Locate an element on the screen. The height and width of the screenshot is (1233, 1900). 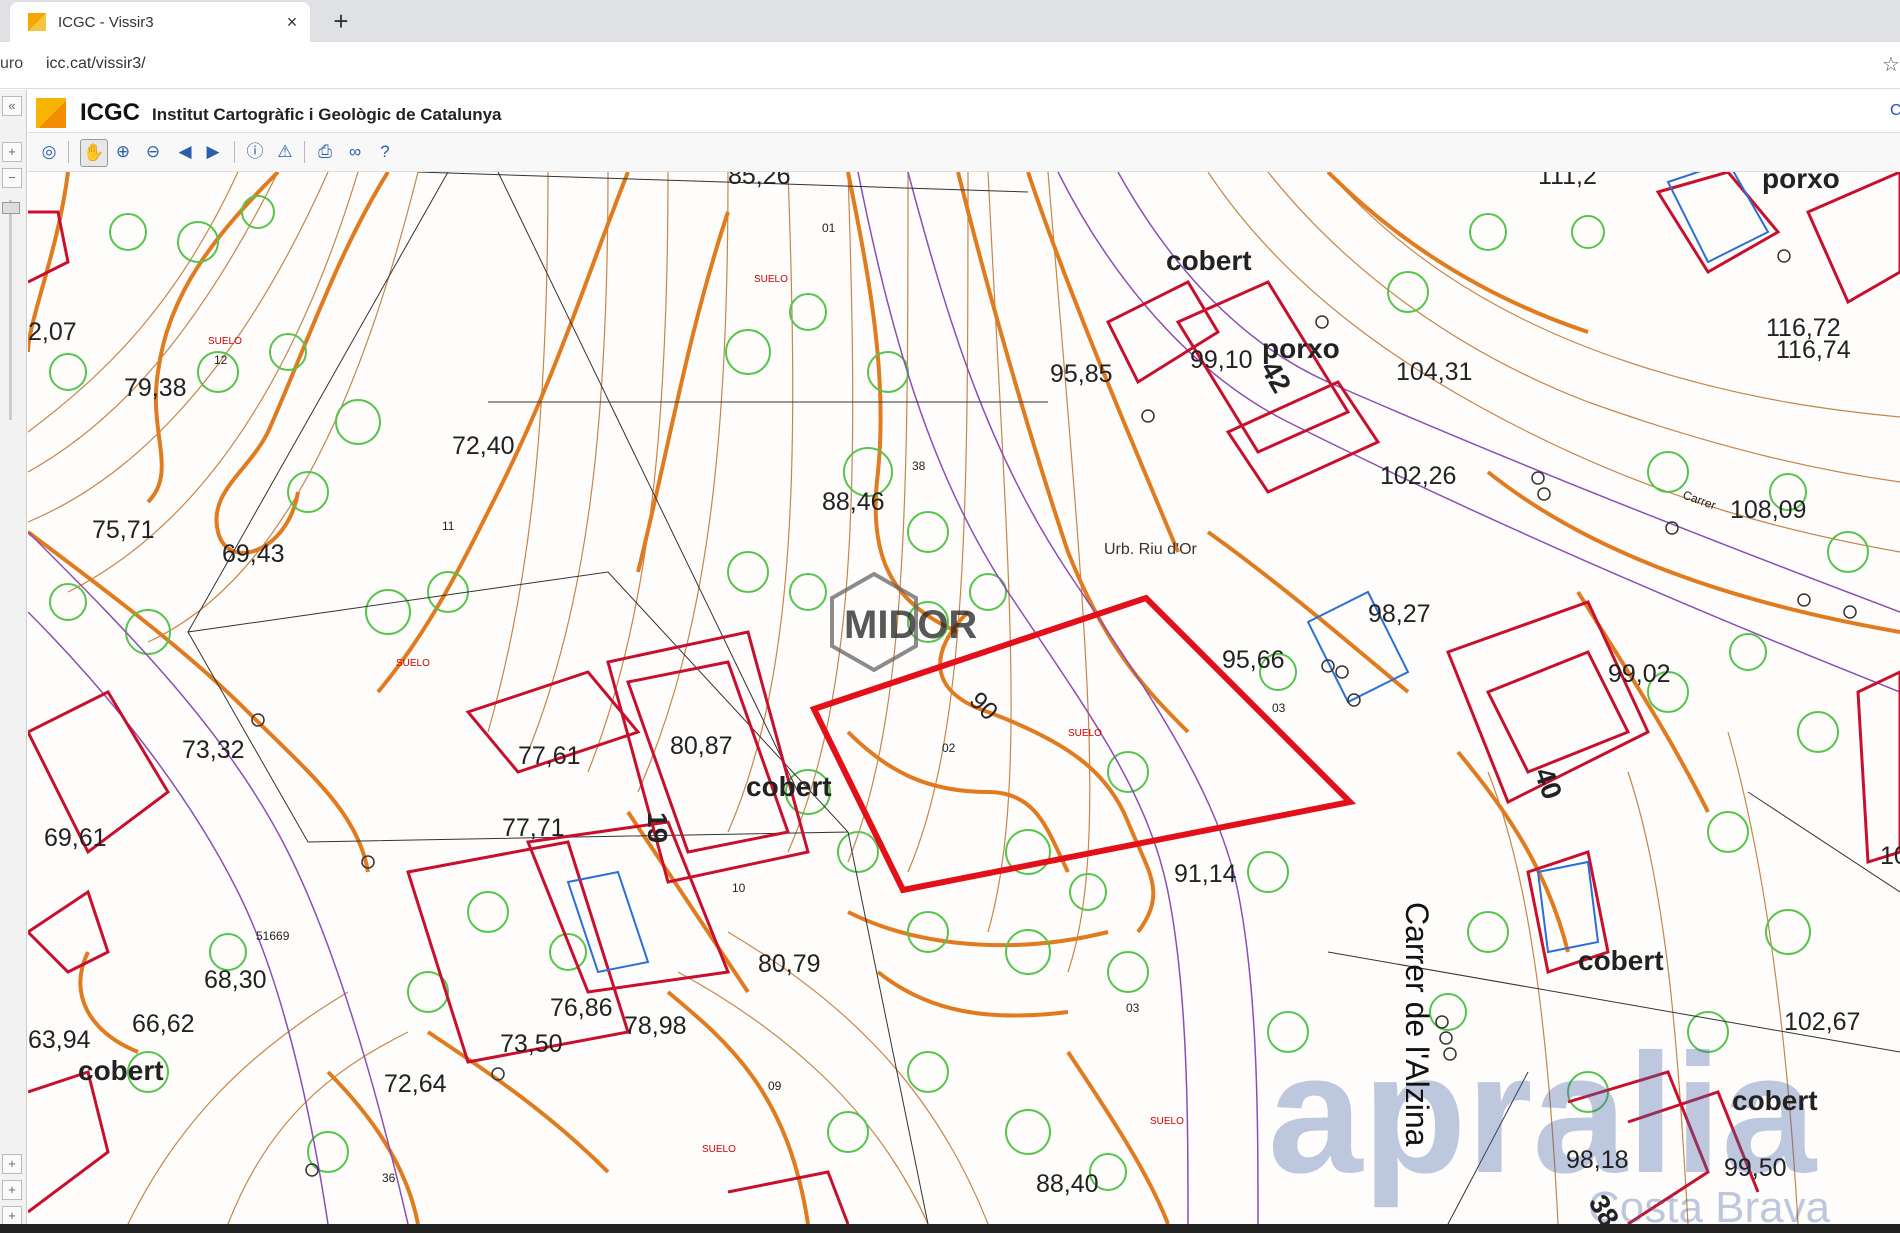
elevation-label: 10 is located at coordinates (1890, 856).